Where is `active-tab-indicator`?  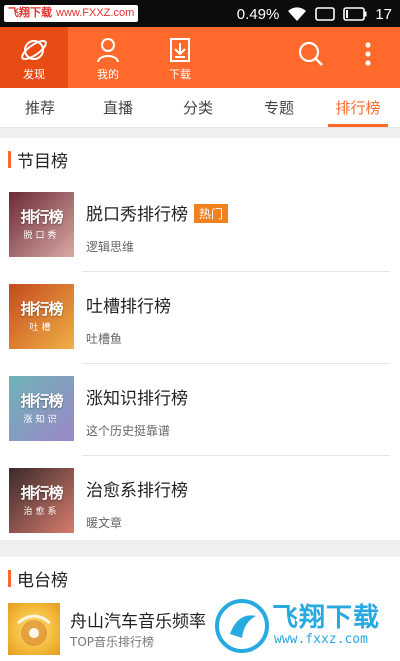
active-tab-indicator is located at coordinates (358, 125).